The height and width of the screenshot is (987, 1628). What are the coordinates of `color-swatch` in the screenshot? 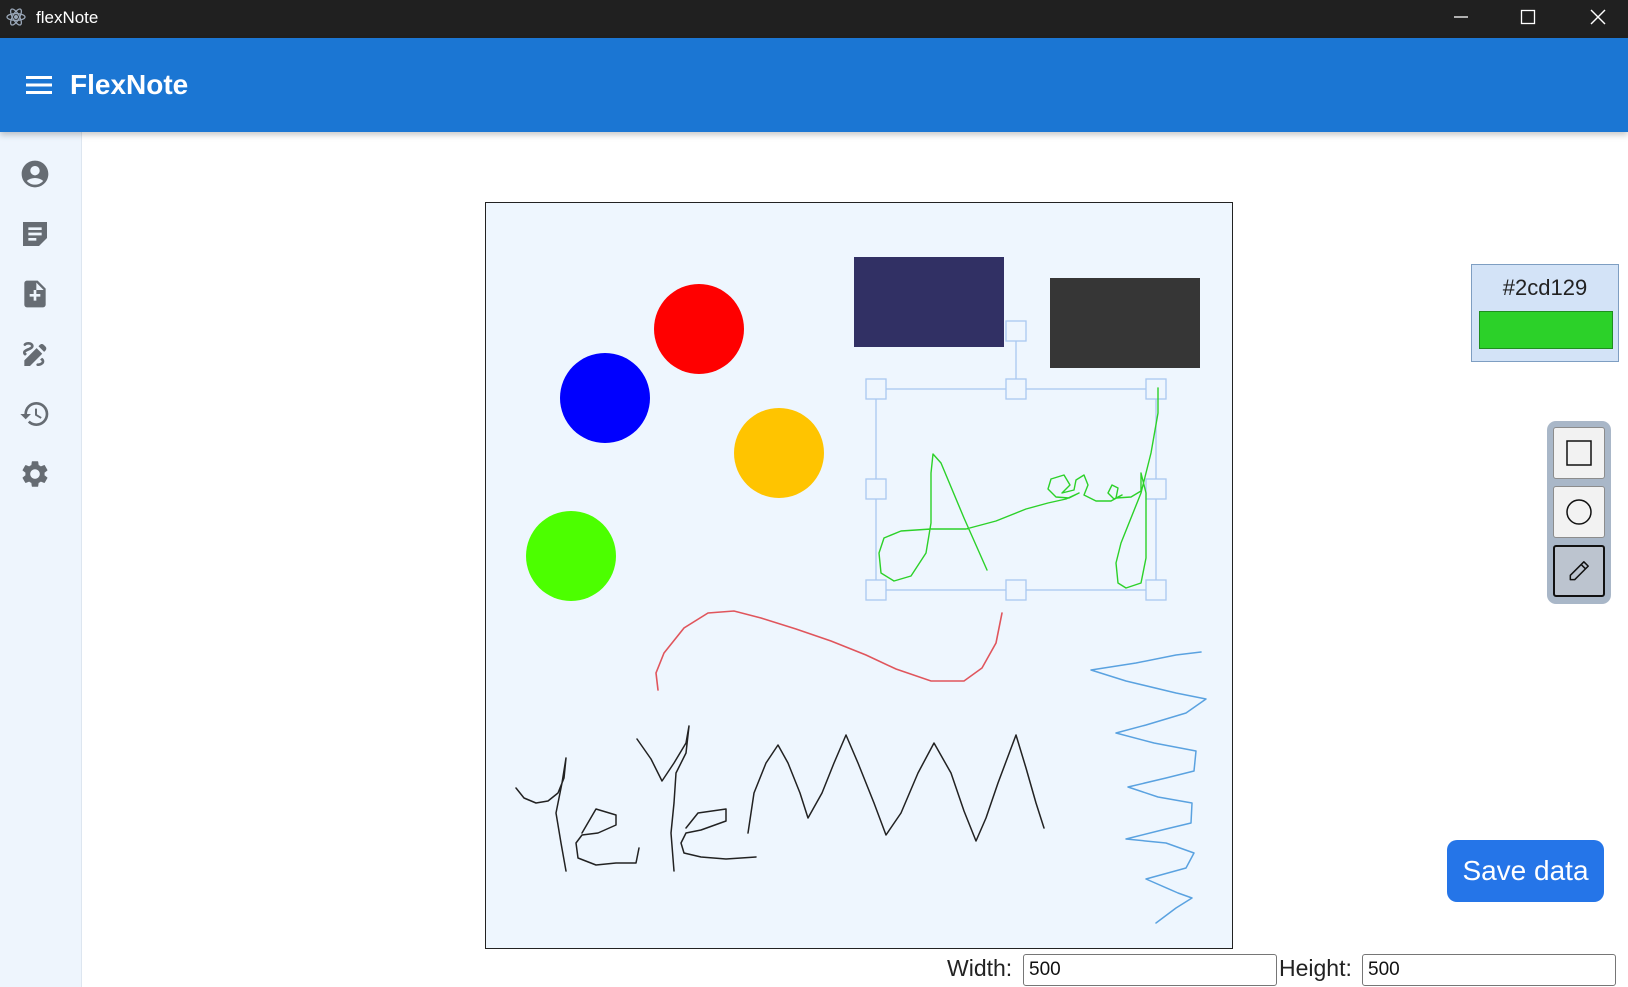 It's located at (1546, 330).